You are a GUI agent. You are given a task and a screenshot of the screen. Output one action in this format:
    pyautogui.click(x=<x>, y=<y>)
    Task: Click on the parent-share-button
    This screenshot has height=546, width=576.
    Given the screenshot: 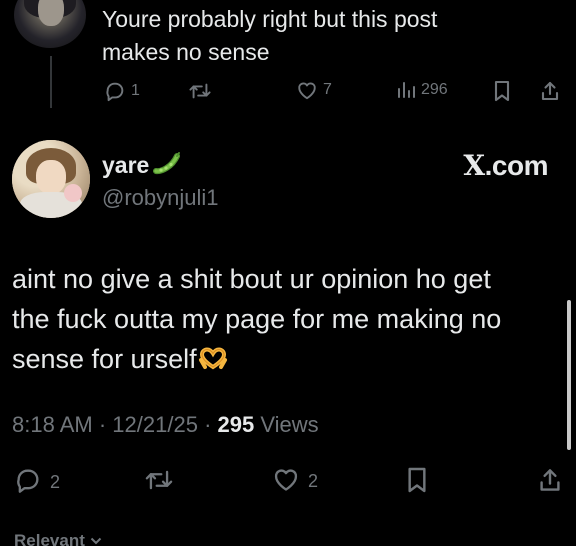 What is the action you would take?
    pyautogui.click(x=550, y=91)
    